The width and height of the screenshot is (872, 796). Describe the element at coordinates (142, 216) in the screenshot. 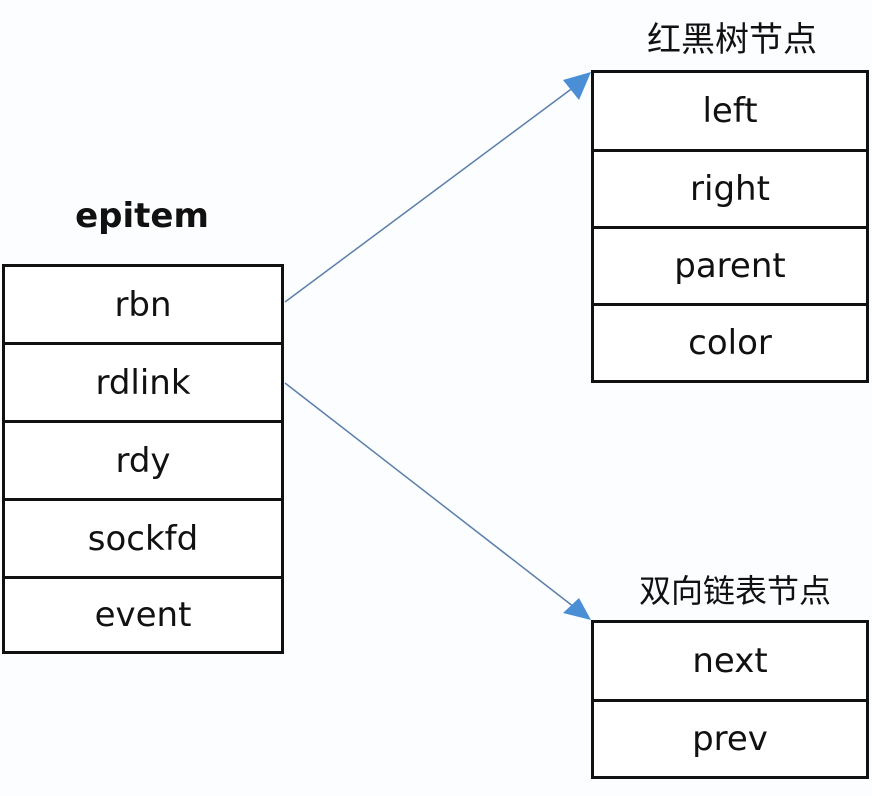

I see `epitem-title: epitem` at that location.